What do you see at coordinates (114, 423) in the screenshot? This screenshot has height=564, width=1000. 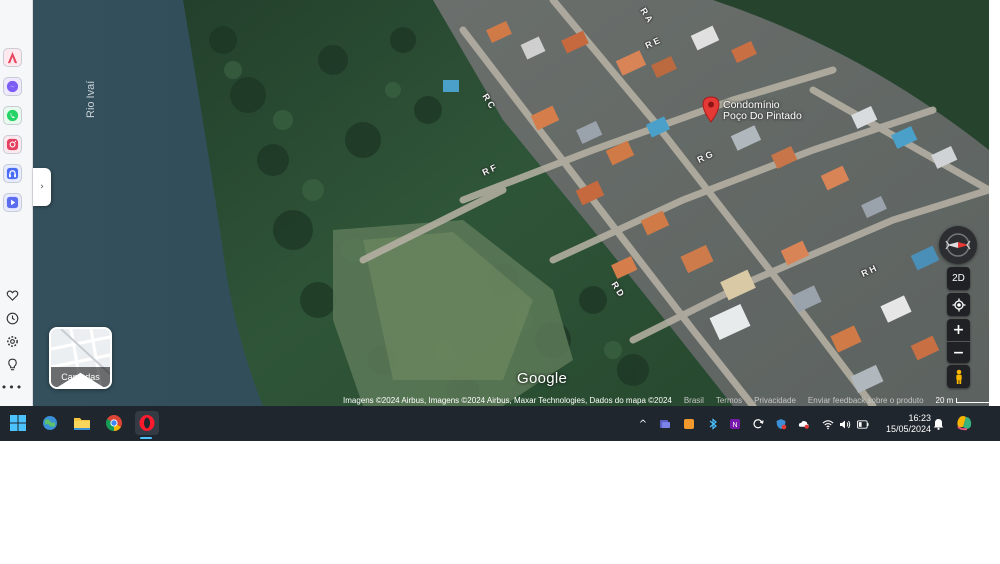 I see `chrome-icon` at bounding box center [114, 423].